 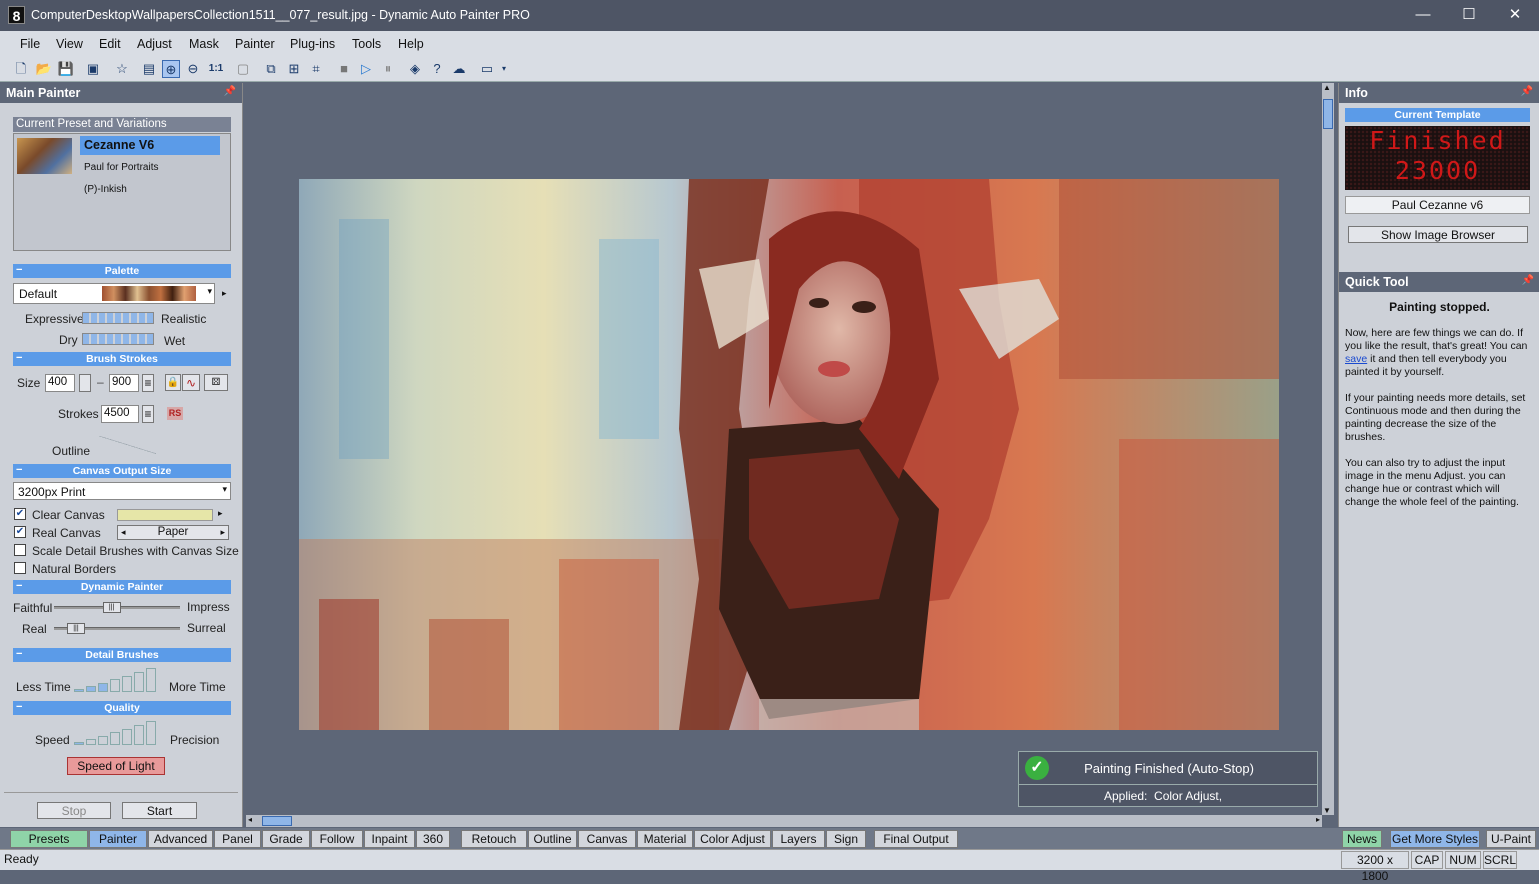 What do you see at coordinates (150, 189) in the screenshot?
I see `preset-item: (P)-Inkish` at bounding box center [150, 189].